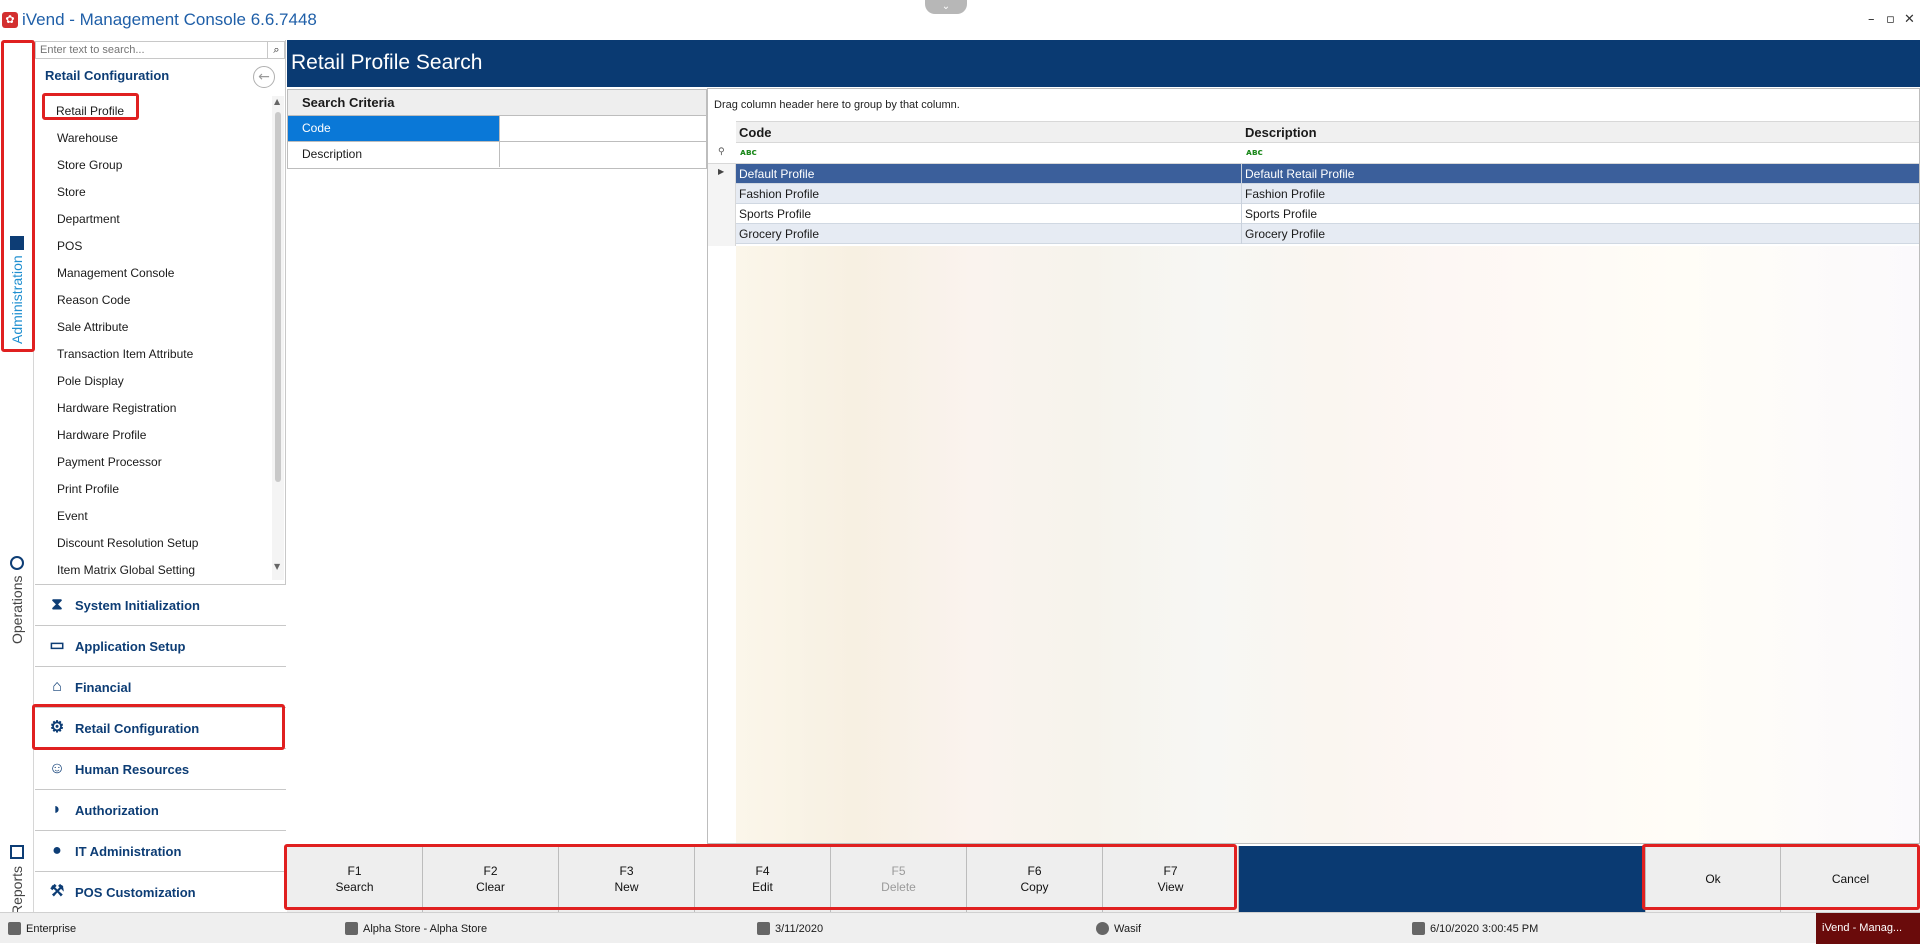  What do you see at coordinates (125, 354) in the screenshot?
I see `nav-item-transaction-item-attribute: Transaction Item Attribute` at bounding box center [125, 354].